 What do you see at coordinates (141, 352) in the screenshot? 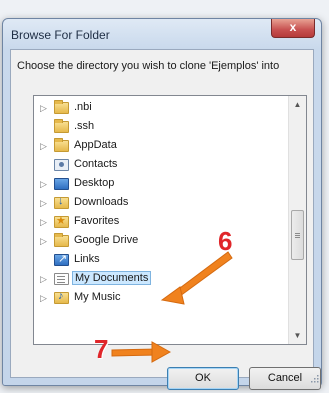
I see `arrow-to-ok-button-icon` at bounding box center [141, 352].